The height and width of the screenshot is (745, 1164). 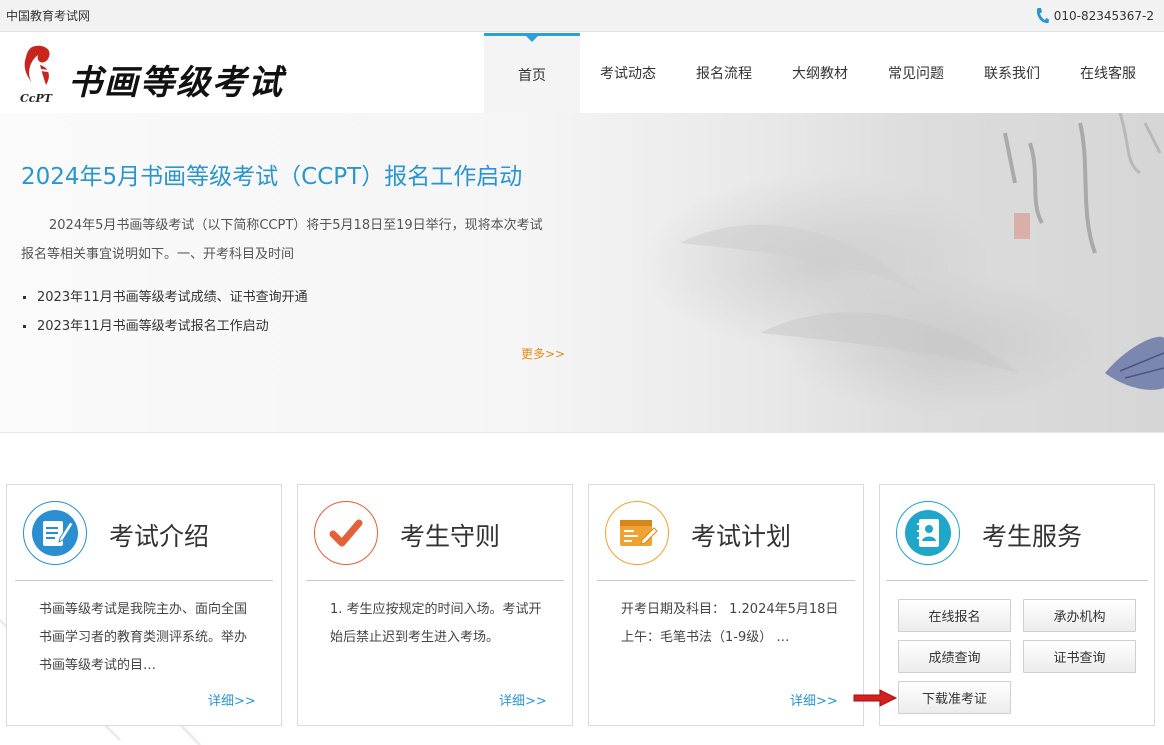 I want to click on nav-online-service: 在线客服, so click(x=1108, y=73).